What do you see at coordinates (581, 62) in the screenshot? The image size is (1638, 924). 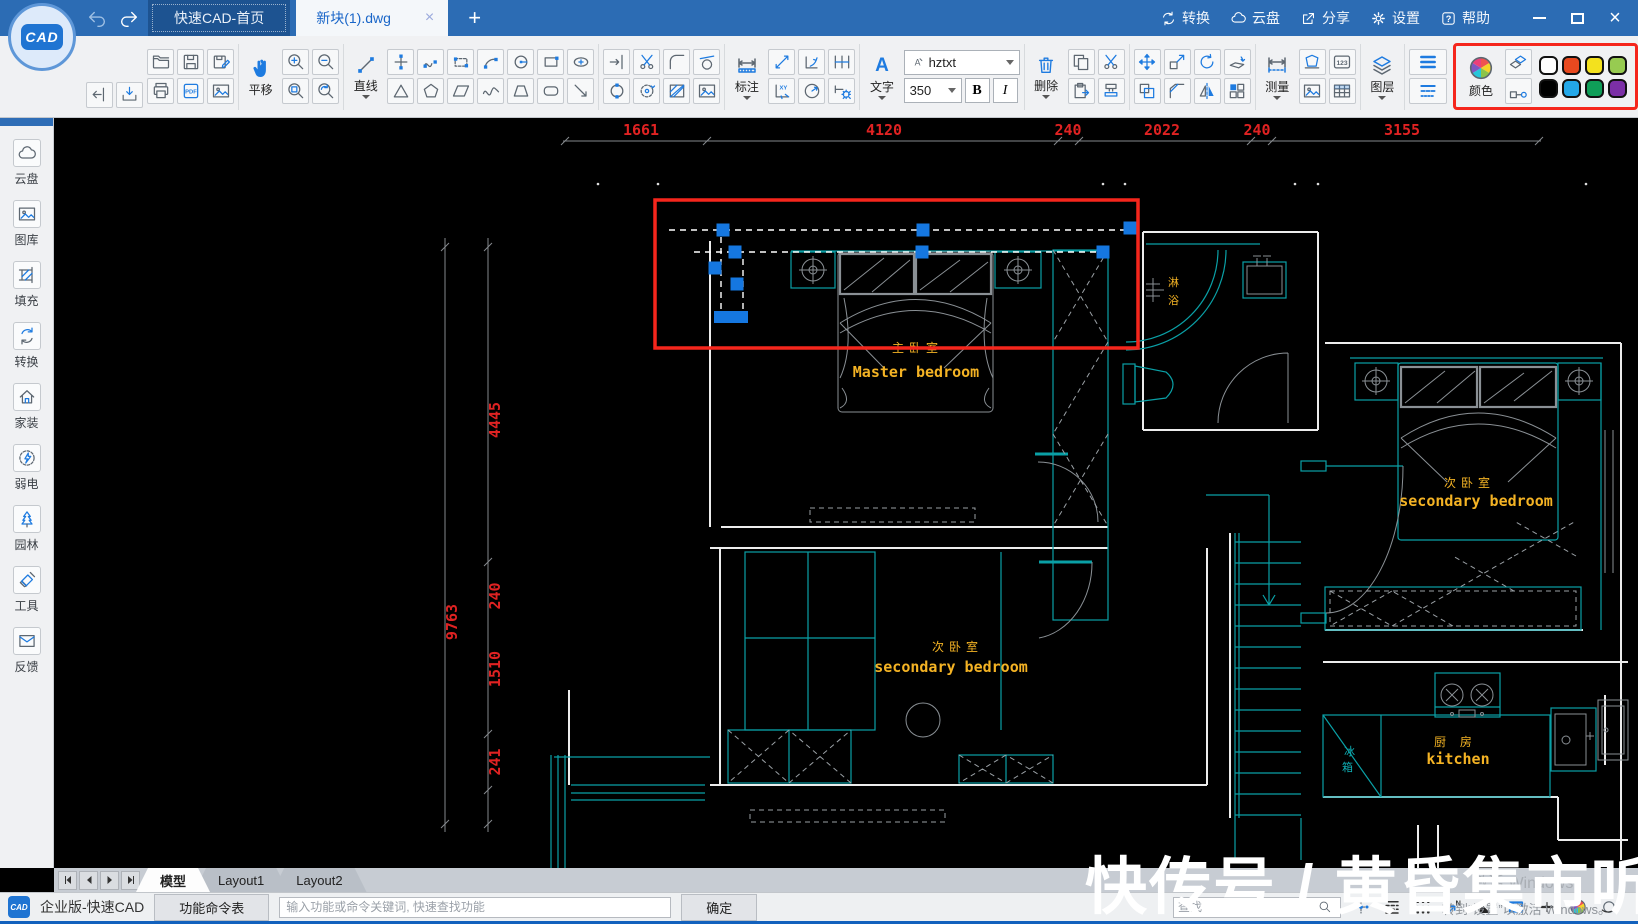 I see `ellipse-tool-button` at bounding box center [581, 62].